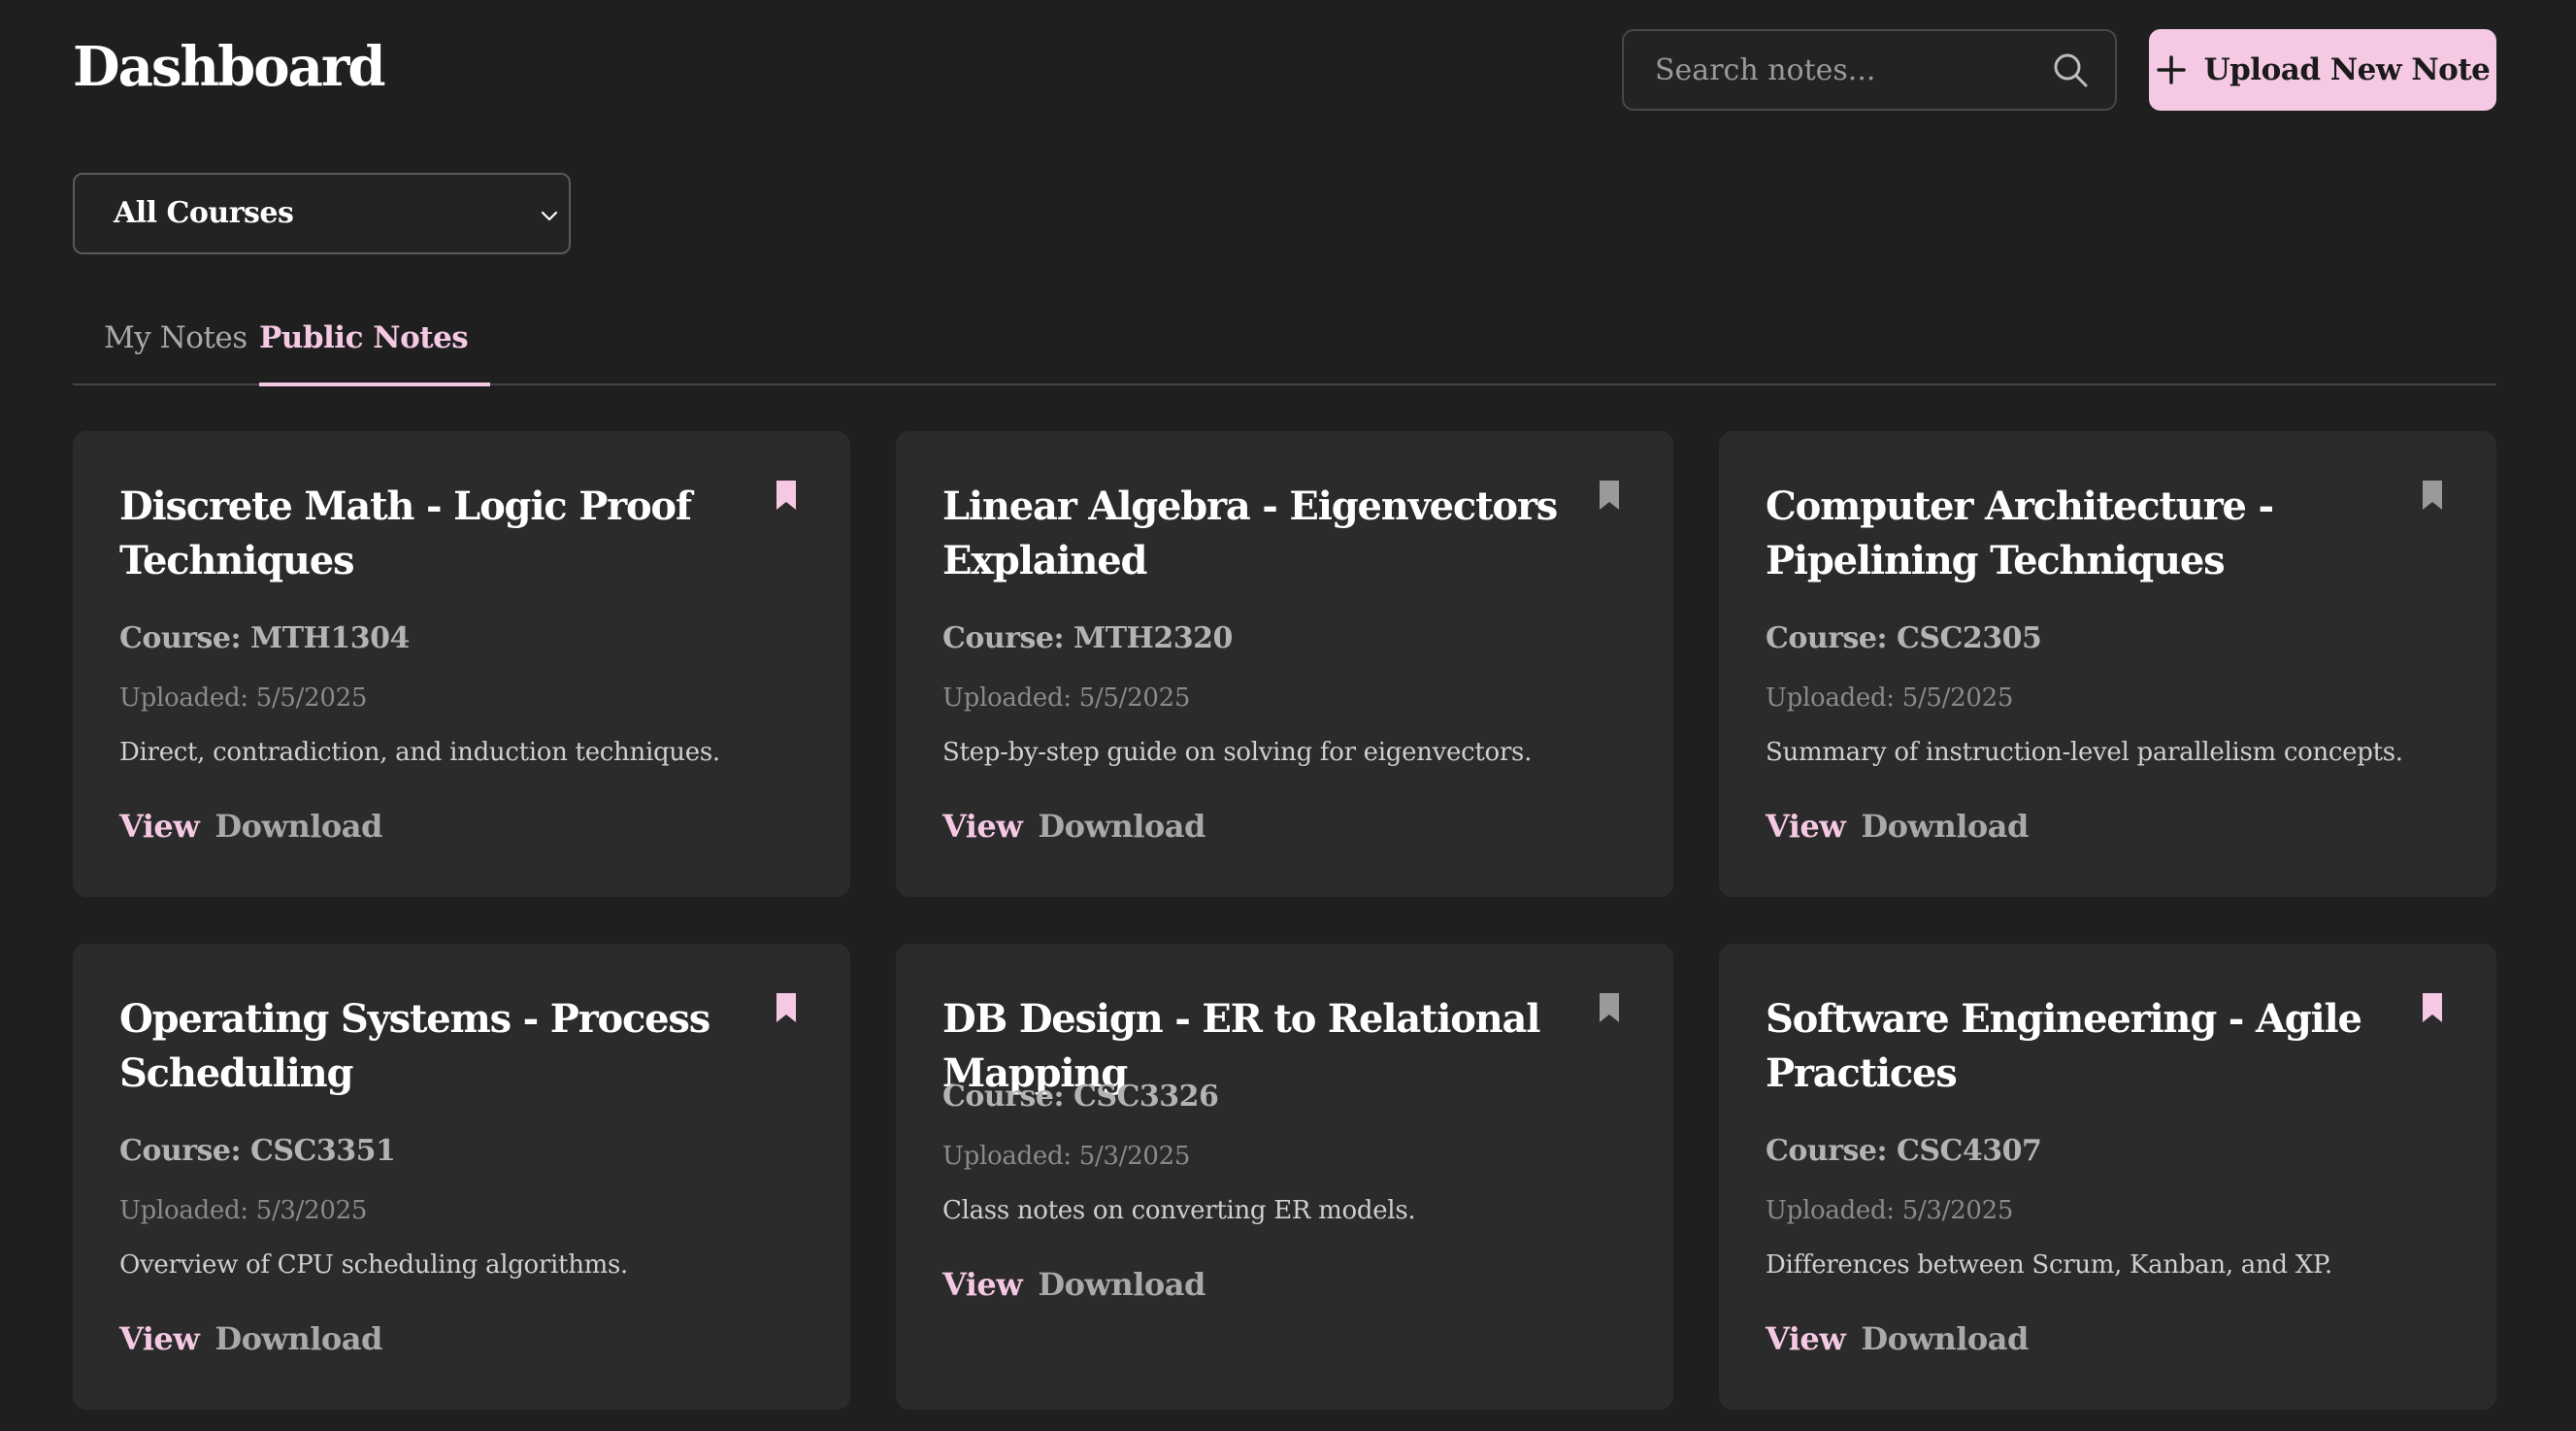  I want to click on page-title: Dashboard, so click(229, 67).